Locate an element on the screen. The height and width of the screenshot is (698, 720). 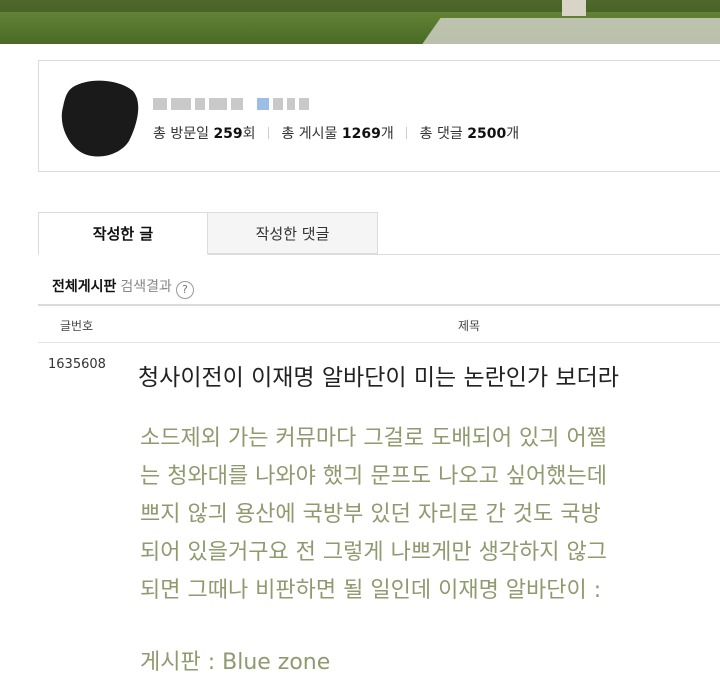
banner-tree-trunk is located at coordinates (574, 8).